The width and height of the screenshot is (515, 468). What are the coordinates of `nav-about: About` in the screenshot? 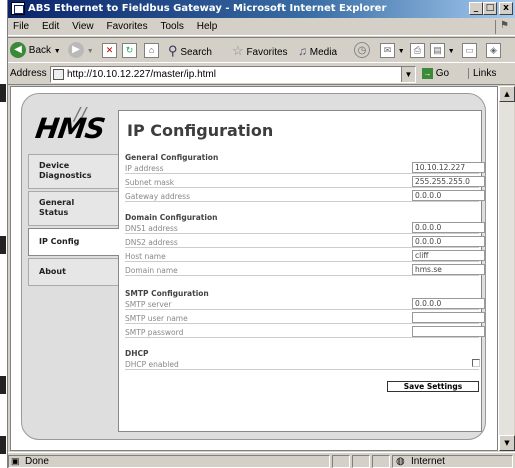 It's located at (73, 272).